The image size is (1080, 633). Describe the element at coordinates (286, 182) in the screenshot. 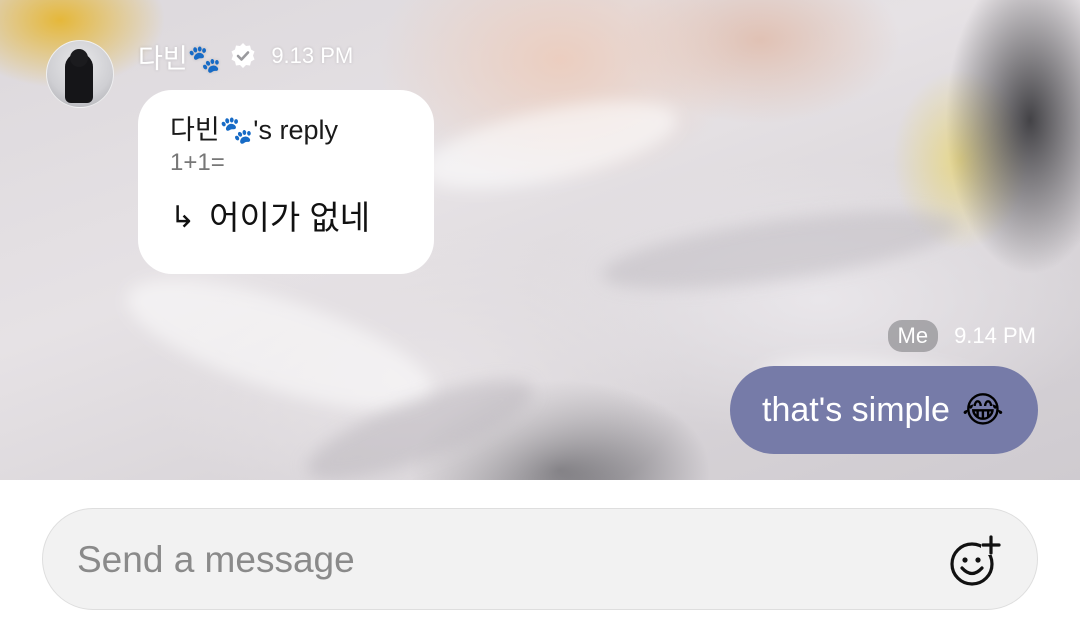

I see `incoming-reply-bubble: 다빈🐾's reply 1+1= ↳ 어이가 없네` at that location.